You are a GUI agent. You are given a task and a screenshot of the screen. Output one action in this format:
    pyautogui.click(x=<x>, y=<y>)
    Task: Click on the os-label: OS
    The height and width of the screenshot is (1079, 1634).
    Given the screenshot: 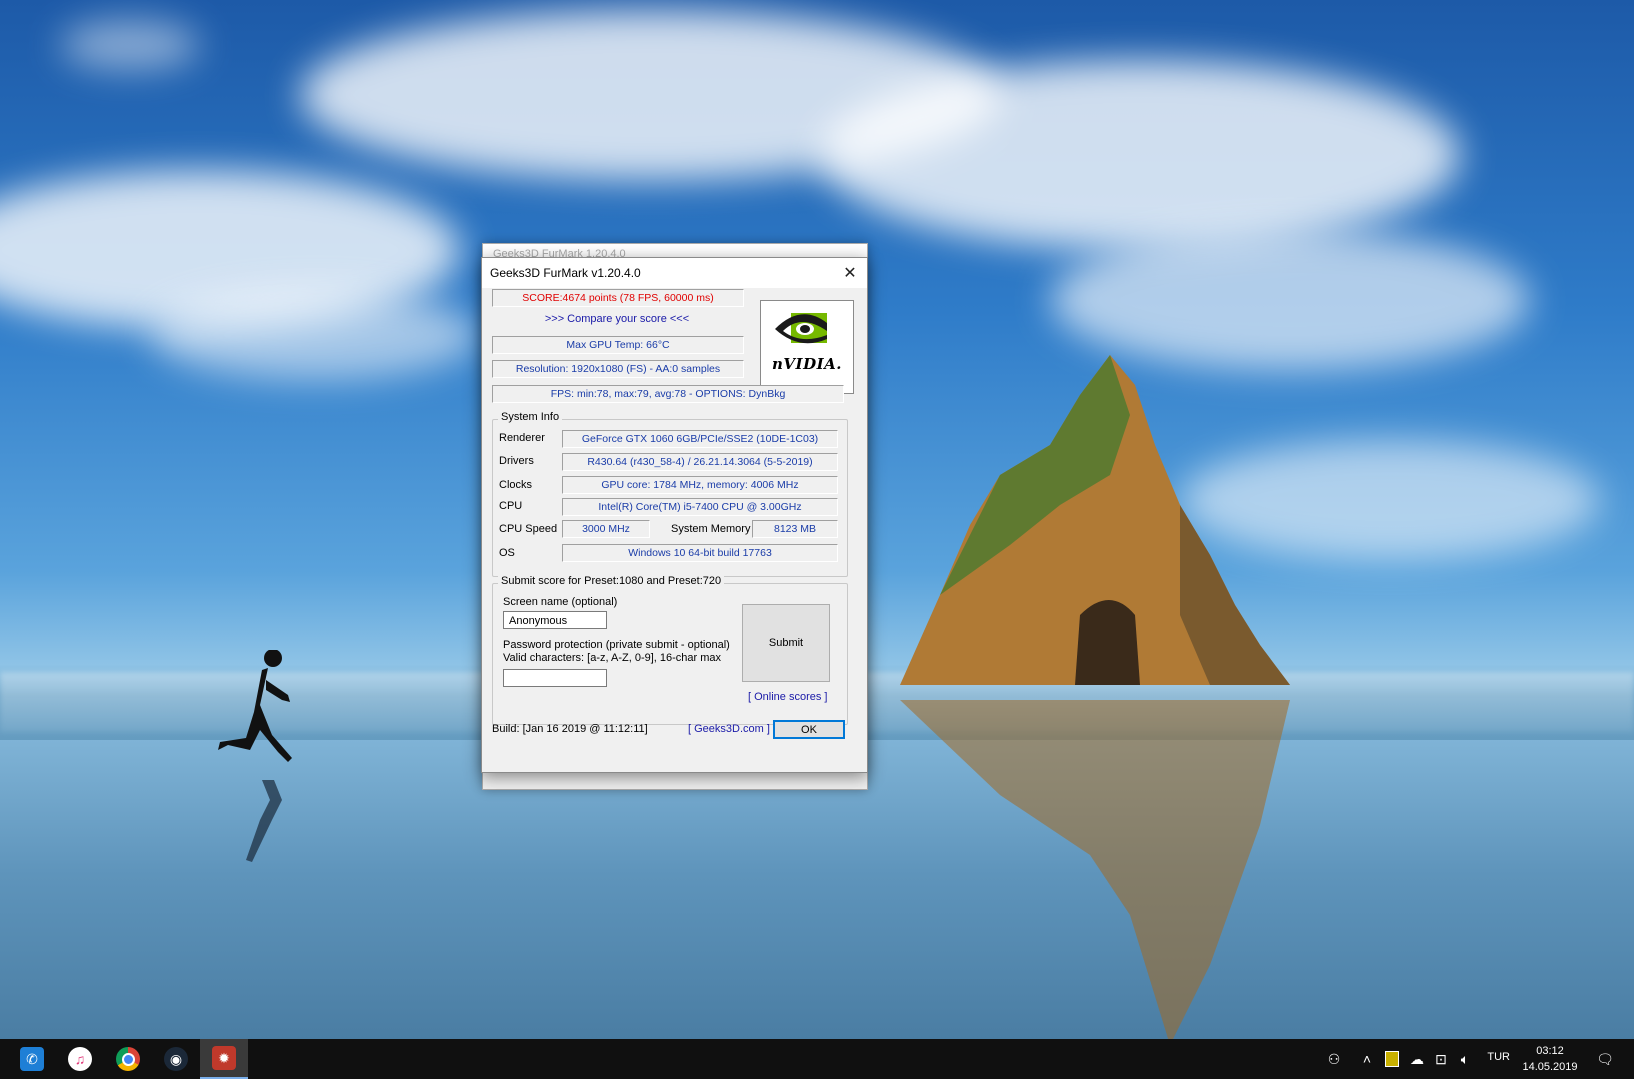 What is the action you would take?
    pyautogui.click(x=507, y=553)
    